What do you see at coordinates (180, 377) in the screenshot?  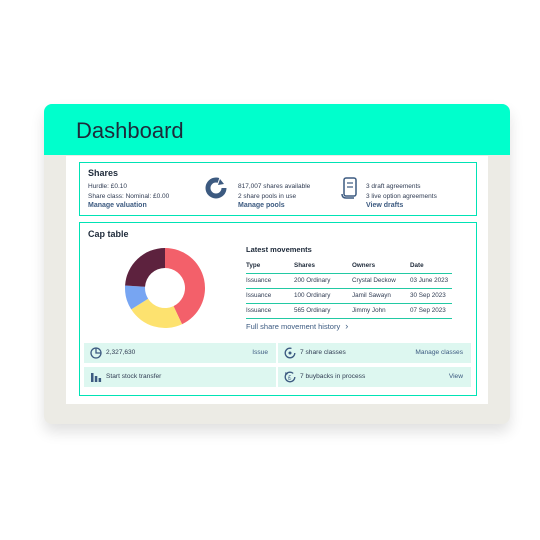 I see `stock-transfer-tile: Start stock transfer` at bounding box center [180, 377].